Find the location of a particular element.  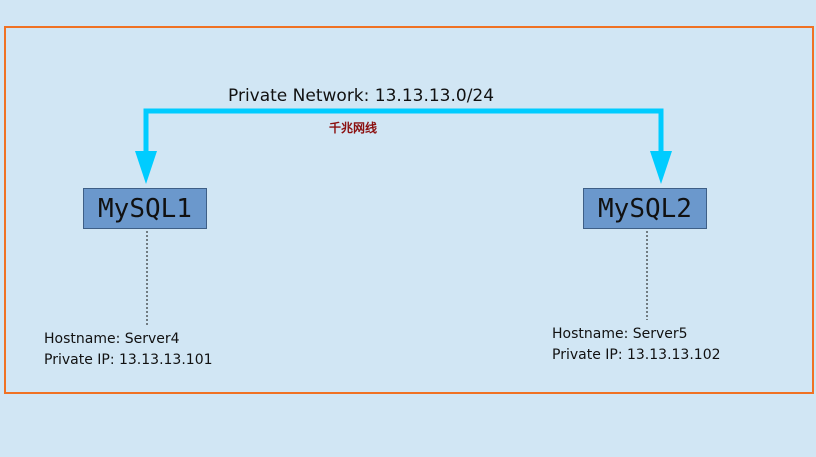

arrow-to-mysql2 is located at coordinates (661, 167).